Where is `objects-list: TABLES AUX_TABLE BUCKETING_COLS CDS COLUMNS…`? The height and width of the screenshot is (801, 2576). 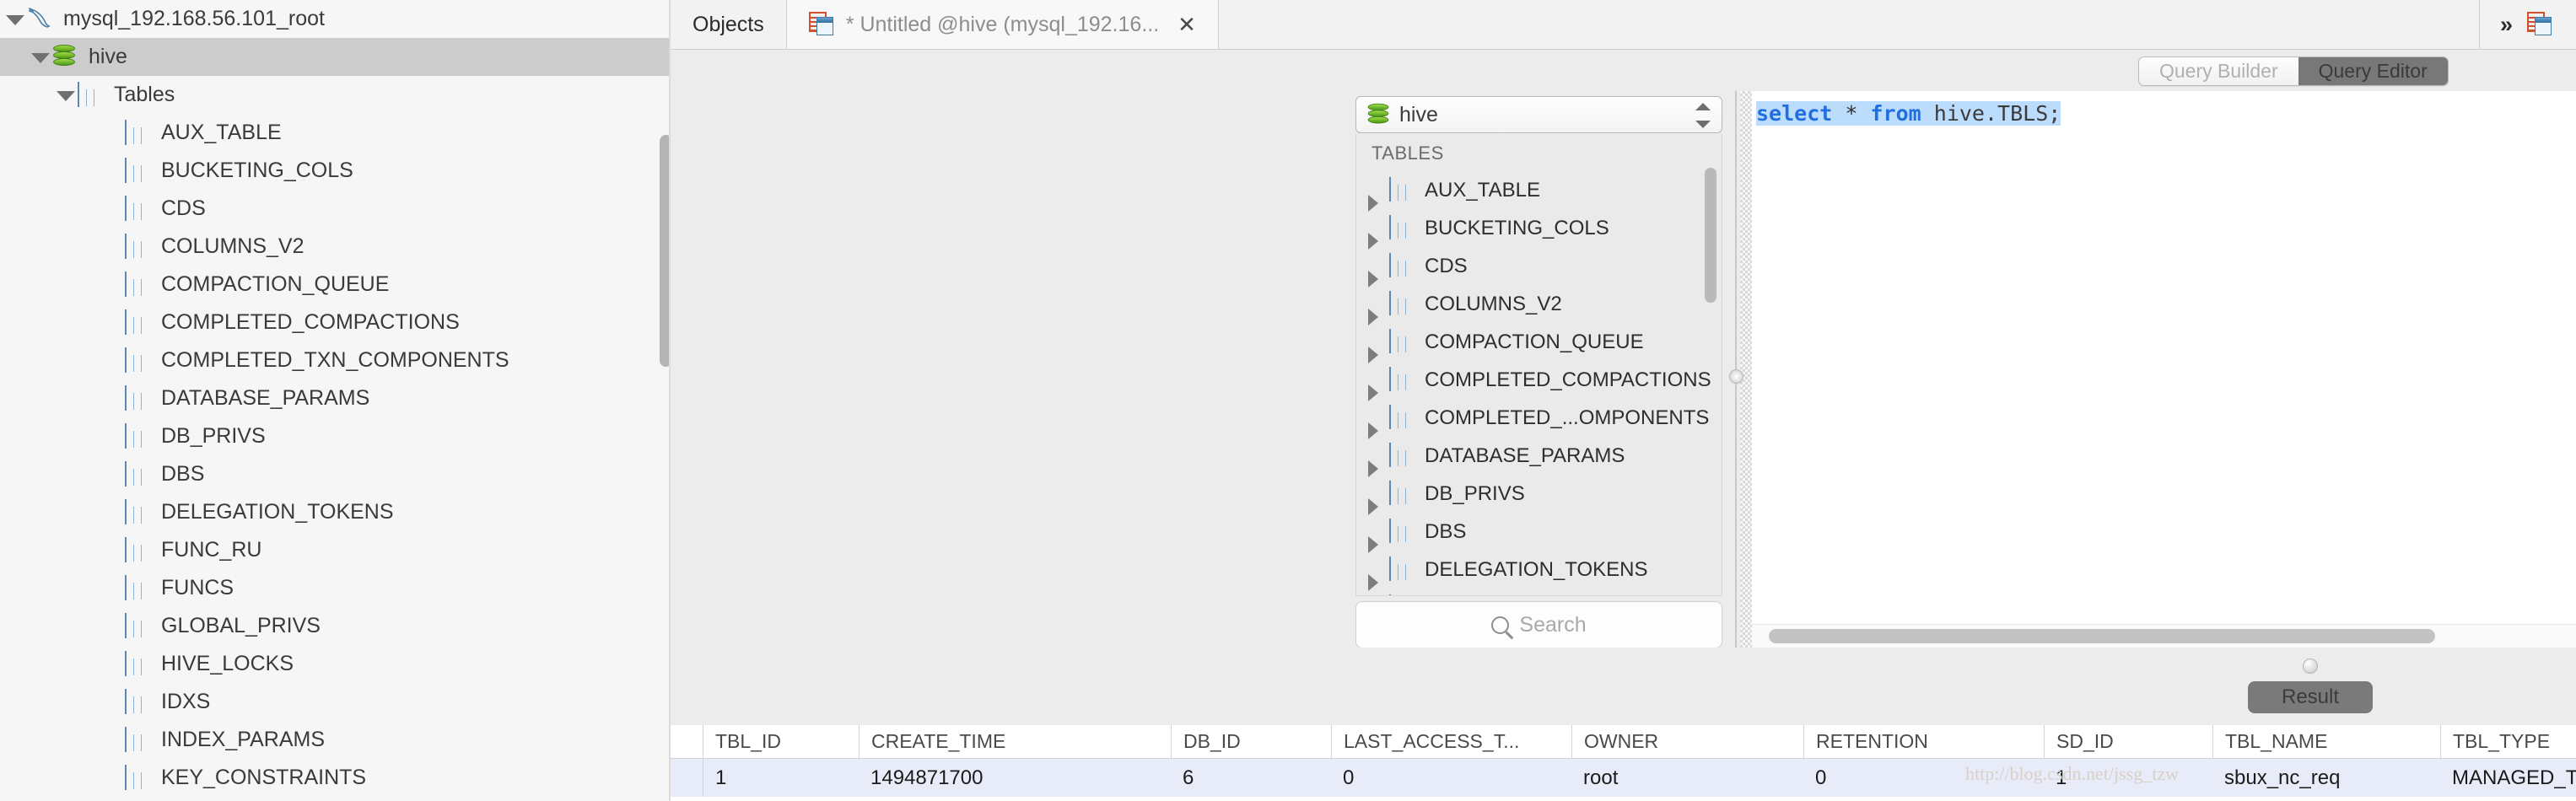
objects-list: TABLES AUX_TABLE BUCKETING_COLS CDS COLUMNS… is located at coordinates (1538, 365).